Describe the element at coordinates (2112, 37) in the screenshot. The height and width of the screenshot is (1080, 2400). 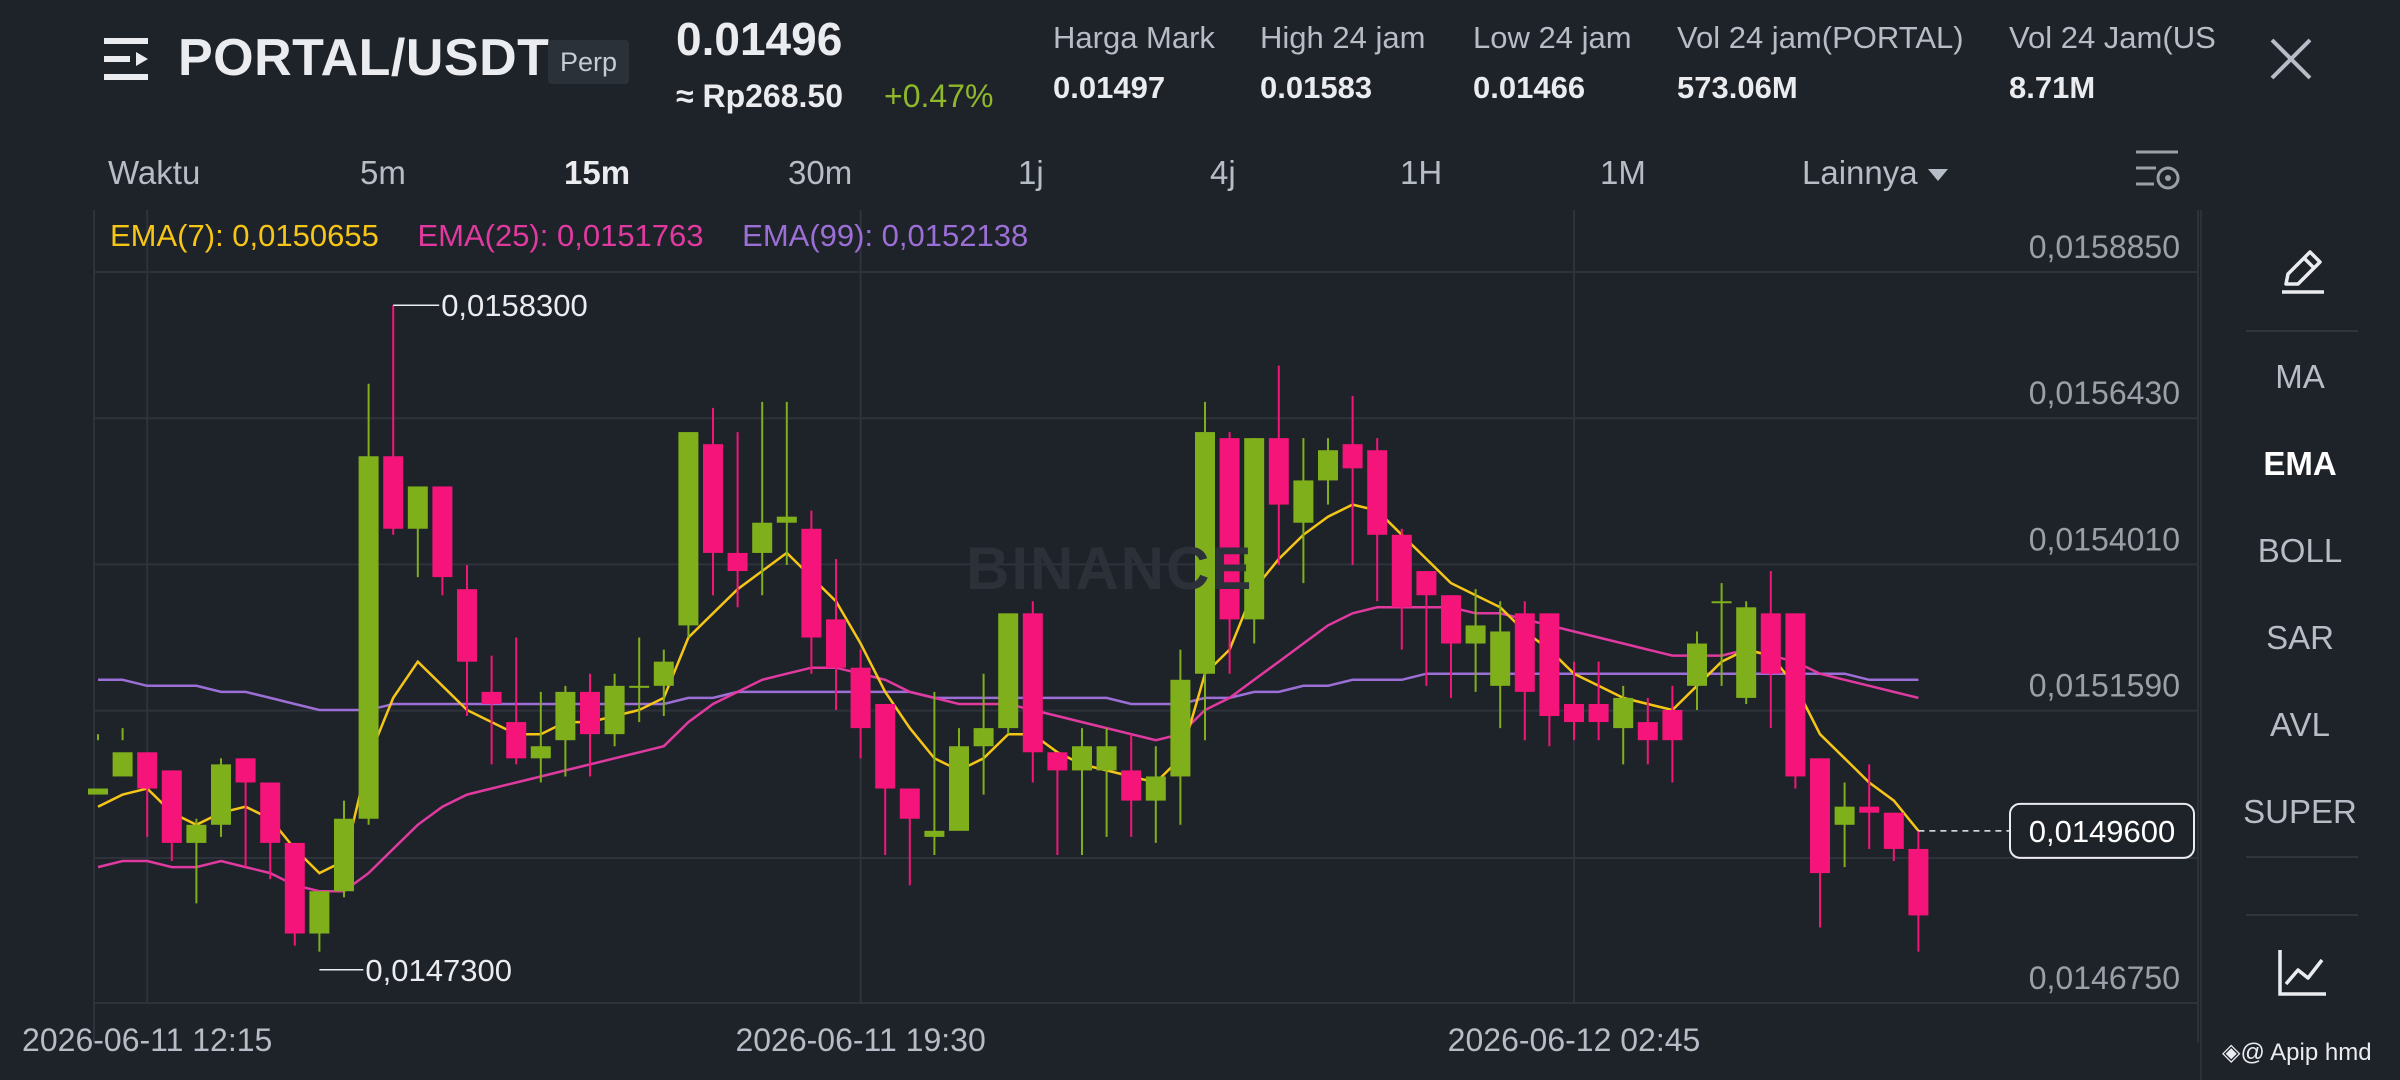
I see `stat-label: Vol 24 Jam(USDT)` at that location.